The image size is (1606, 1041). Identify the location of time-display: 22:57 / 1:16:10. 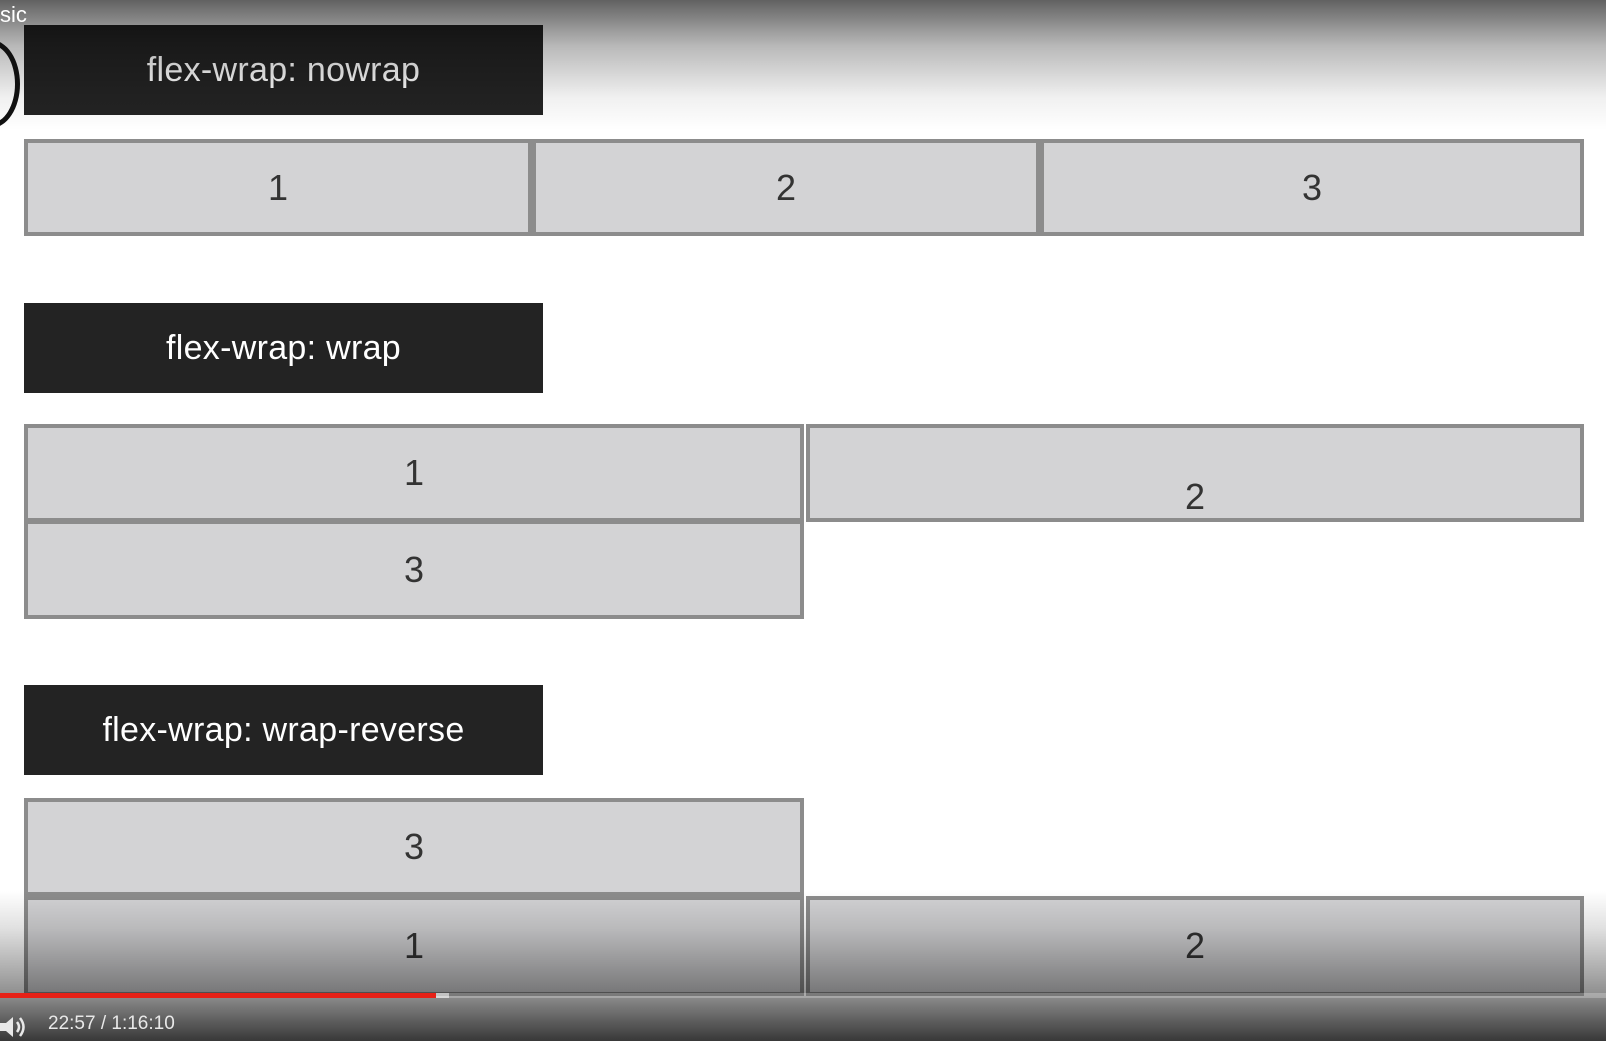
(111, 1024).